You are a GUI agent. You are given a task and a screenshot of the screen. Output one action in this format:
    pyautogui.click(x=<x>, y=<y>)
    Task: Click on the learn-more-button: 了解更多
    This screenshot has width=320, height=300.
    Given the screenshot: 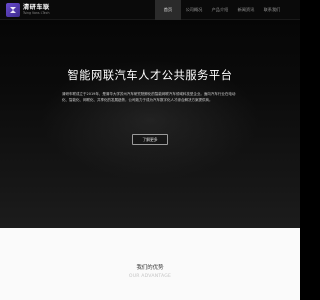 What is the action you would take?
    pyautogui.click(x=150, y=139)
    